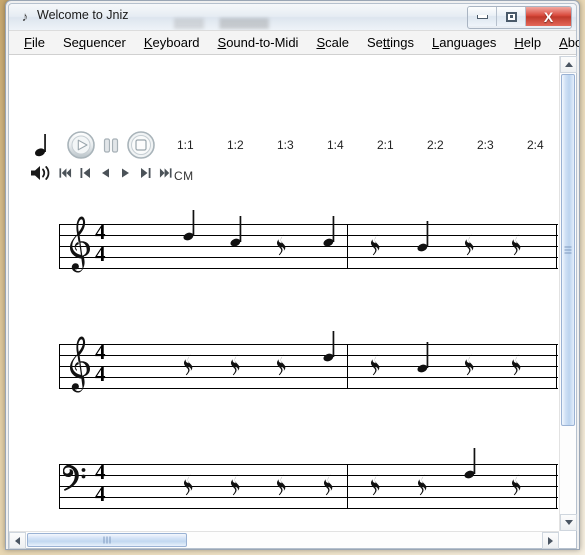 This screenshot has height=555, width=585. I want to click on staff-treble-2: 44, so click(308, 362).